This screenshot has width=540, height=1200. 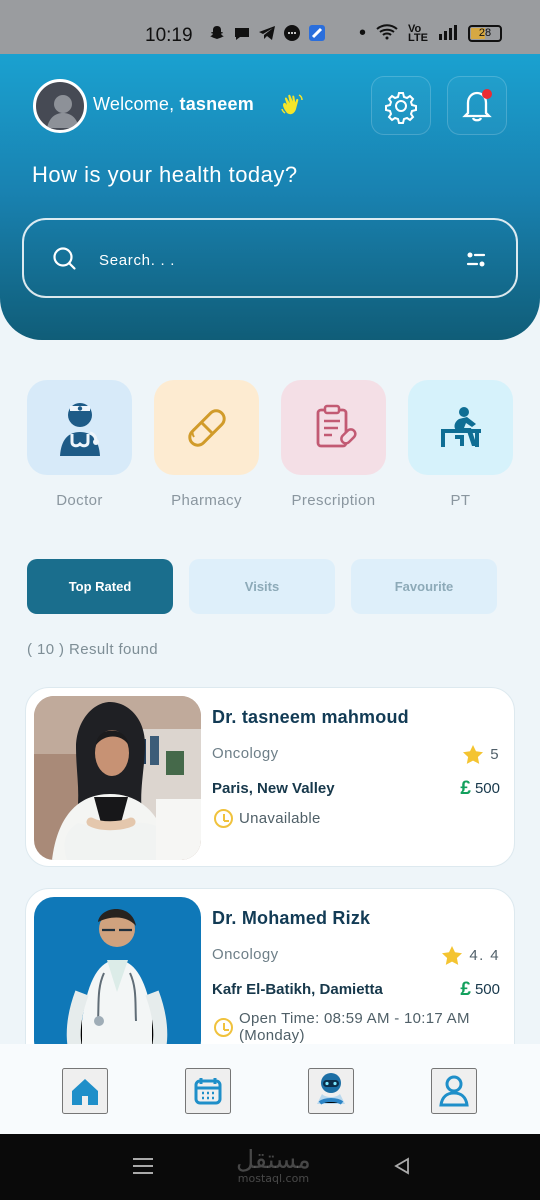 I want to click on waving-hand-icon, so click(x=292, y=104).